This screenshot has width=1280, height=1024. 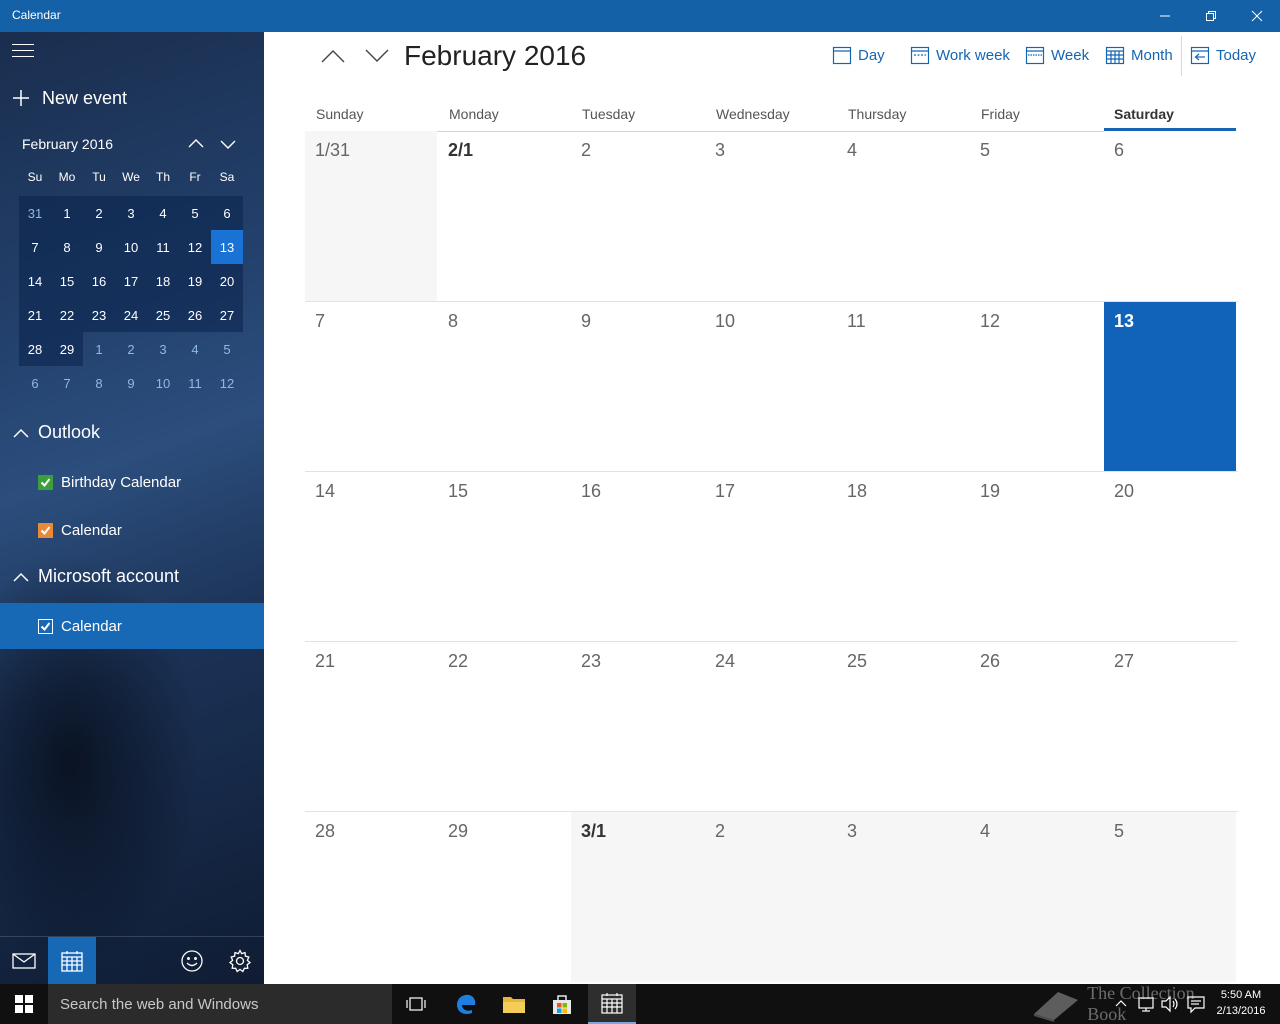 What do you see at coordinates (504, 216) in the screenshot?
I see `day-cell: 2/1` at bounding box center [504, 216].